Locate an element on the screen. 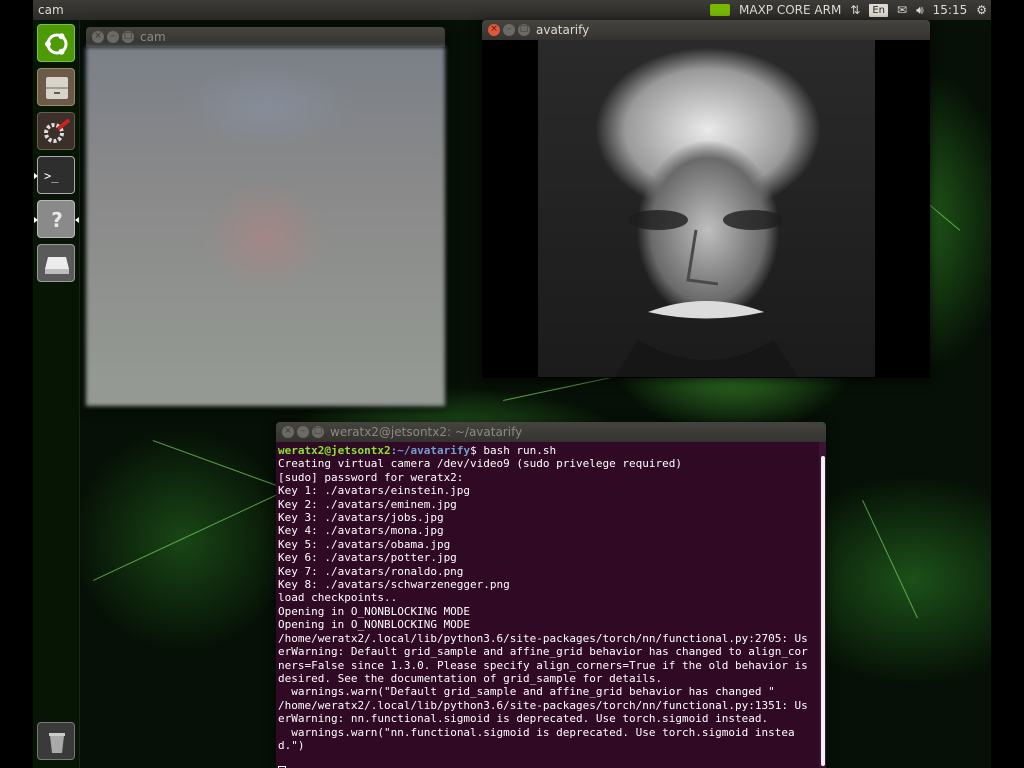  help-question-icon: ? is located at coordinates (57, 220).